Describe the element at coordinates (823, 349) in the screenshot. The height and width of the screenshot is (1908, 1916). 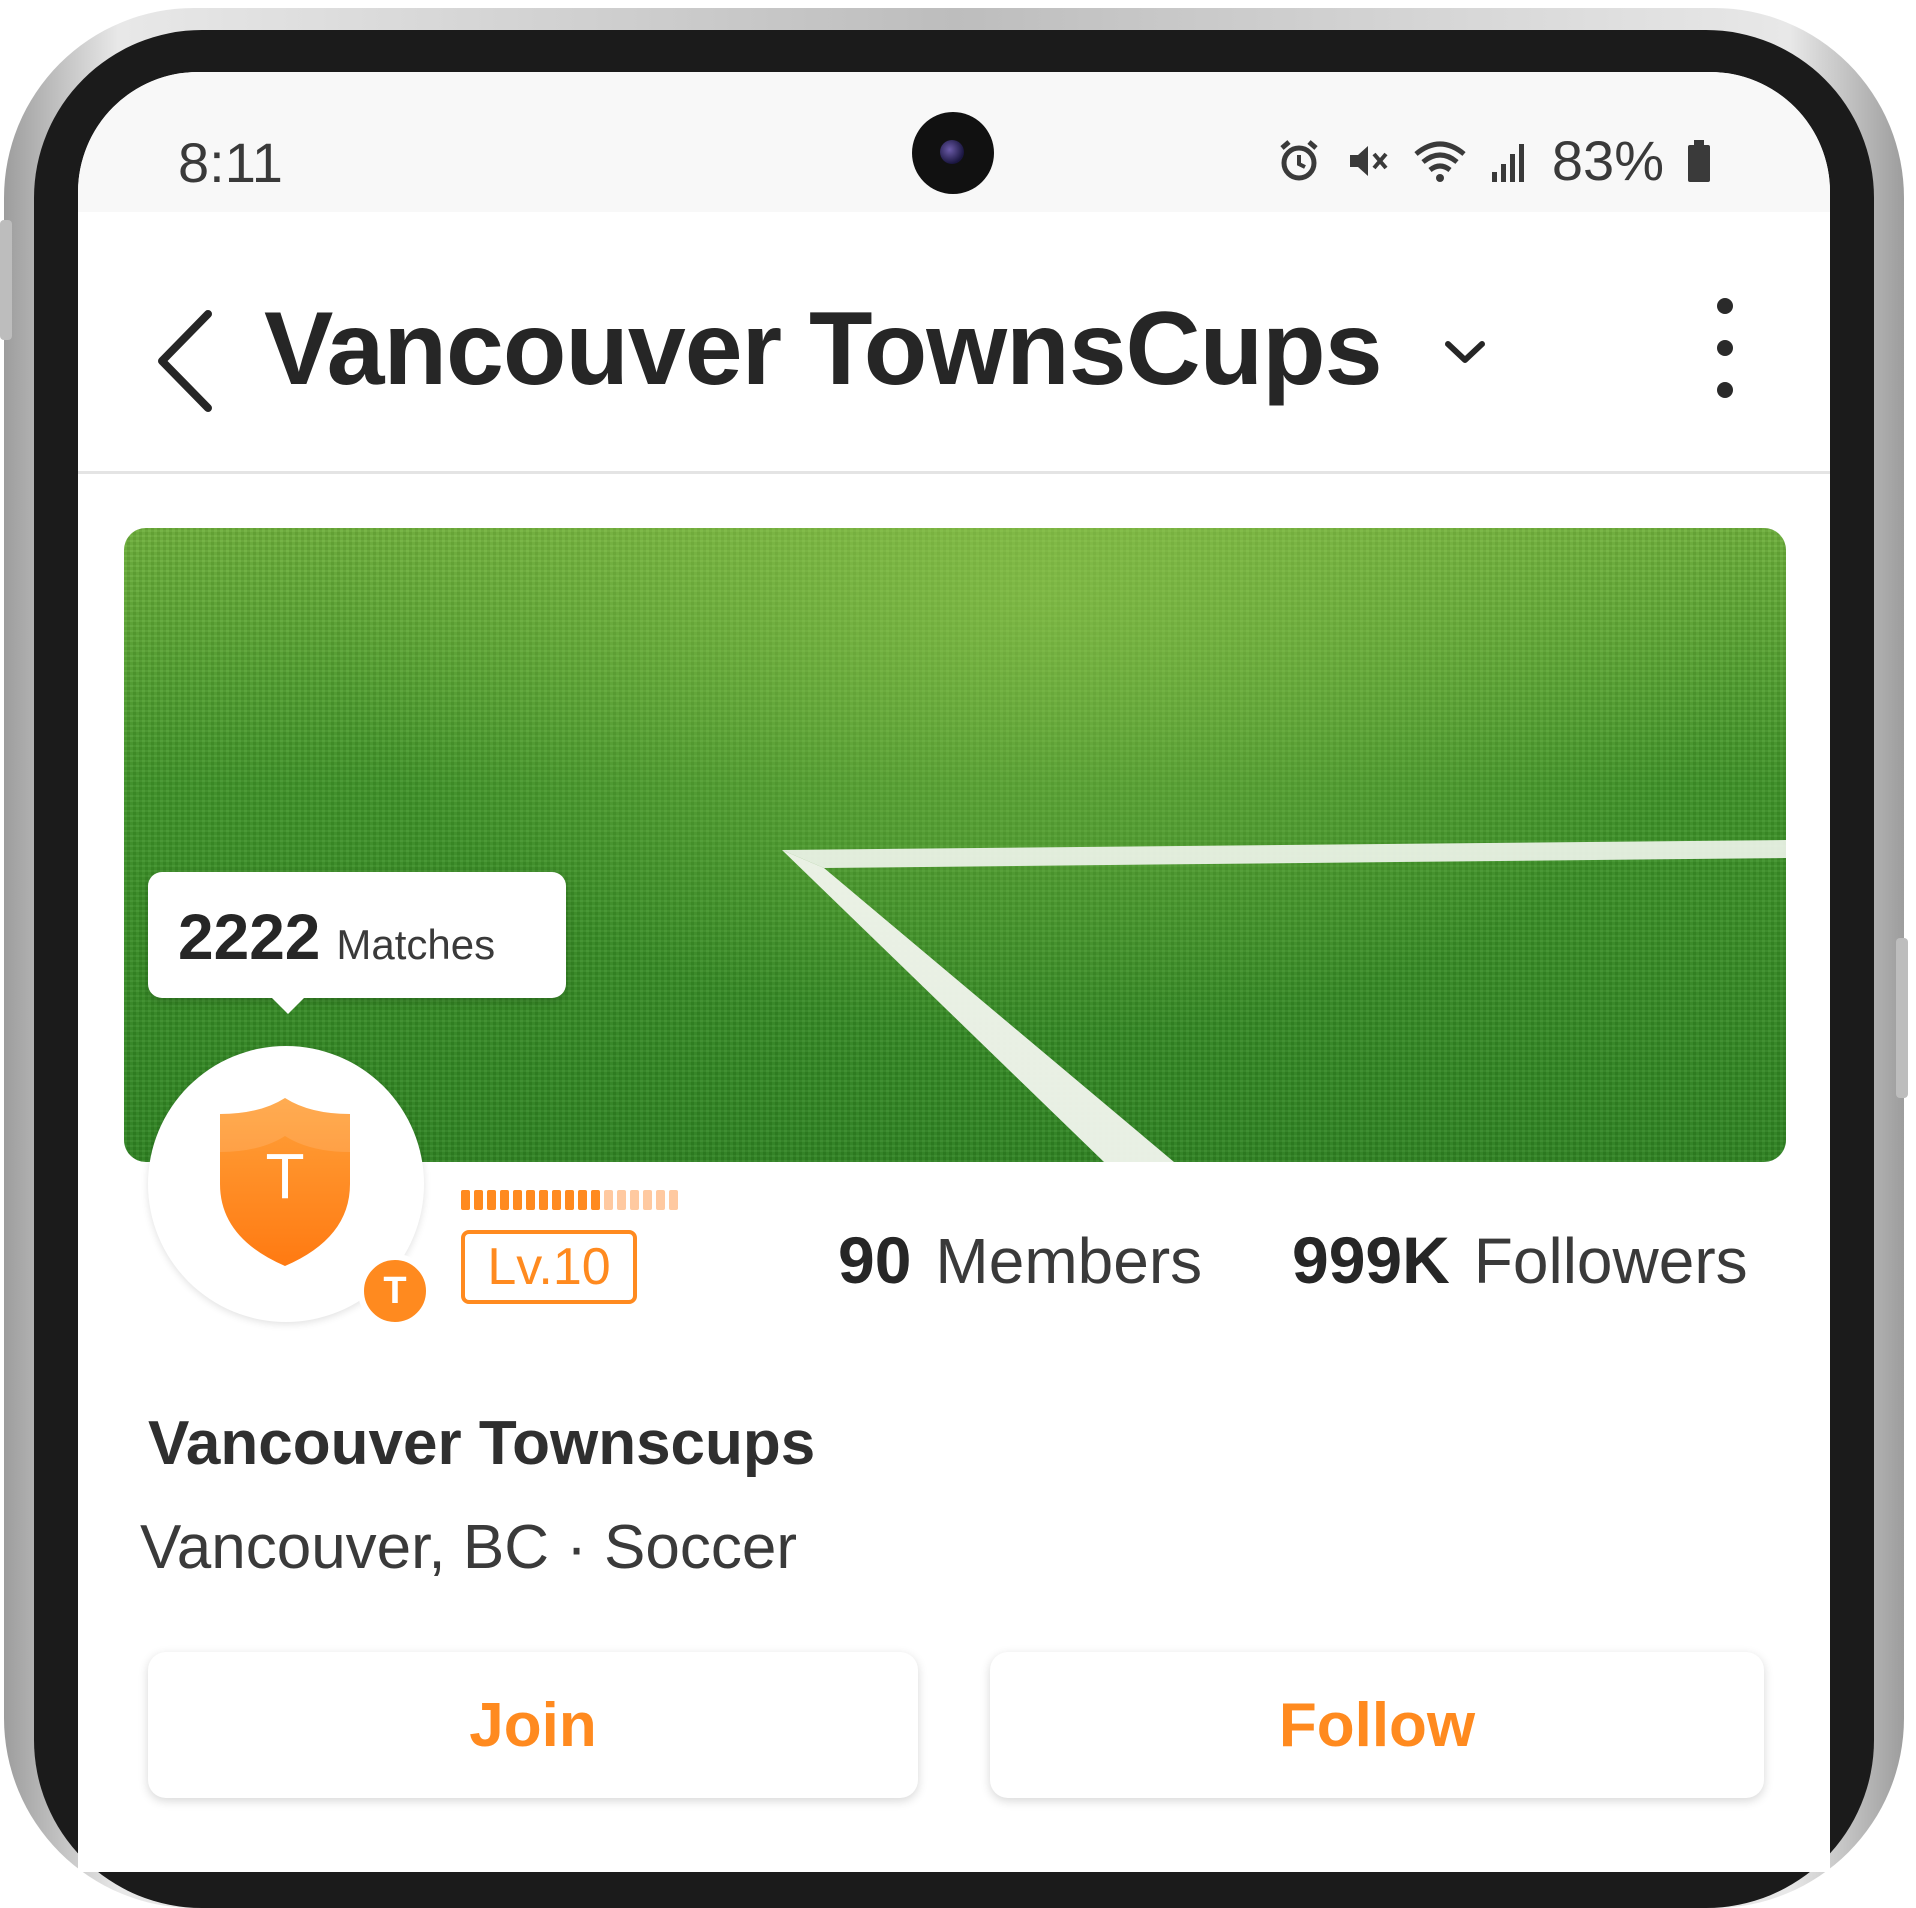
I see `page-title: Vancouver TownsCups` at that location.